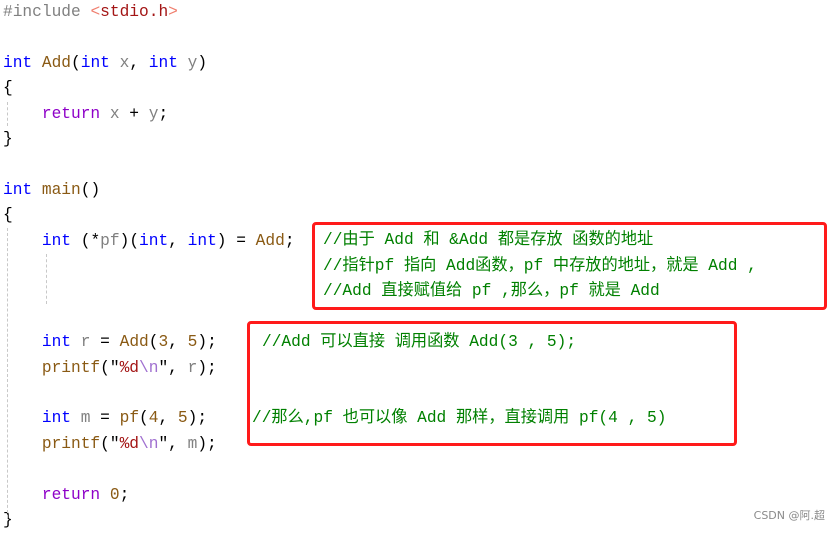  Describe the element at coordinates (76, 62) in the screenshot. I see `code-token: (` at that location.